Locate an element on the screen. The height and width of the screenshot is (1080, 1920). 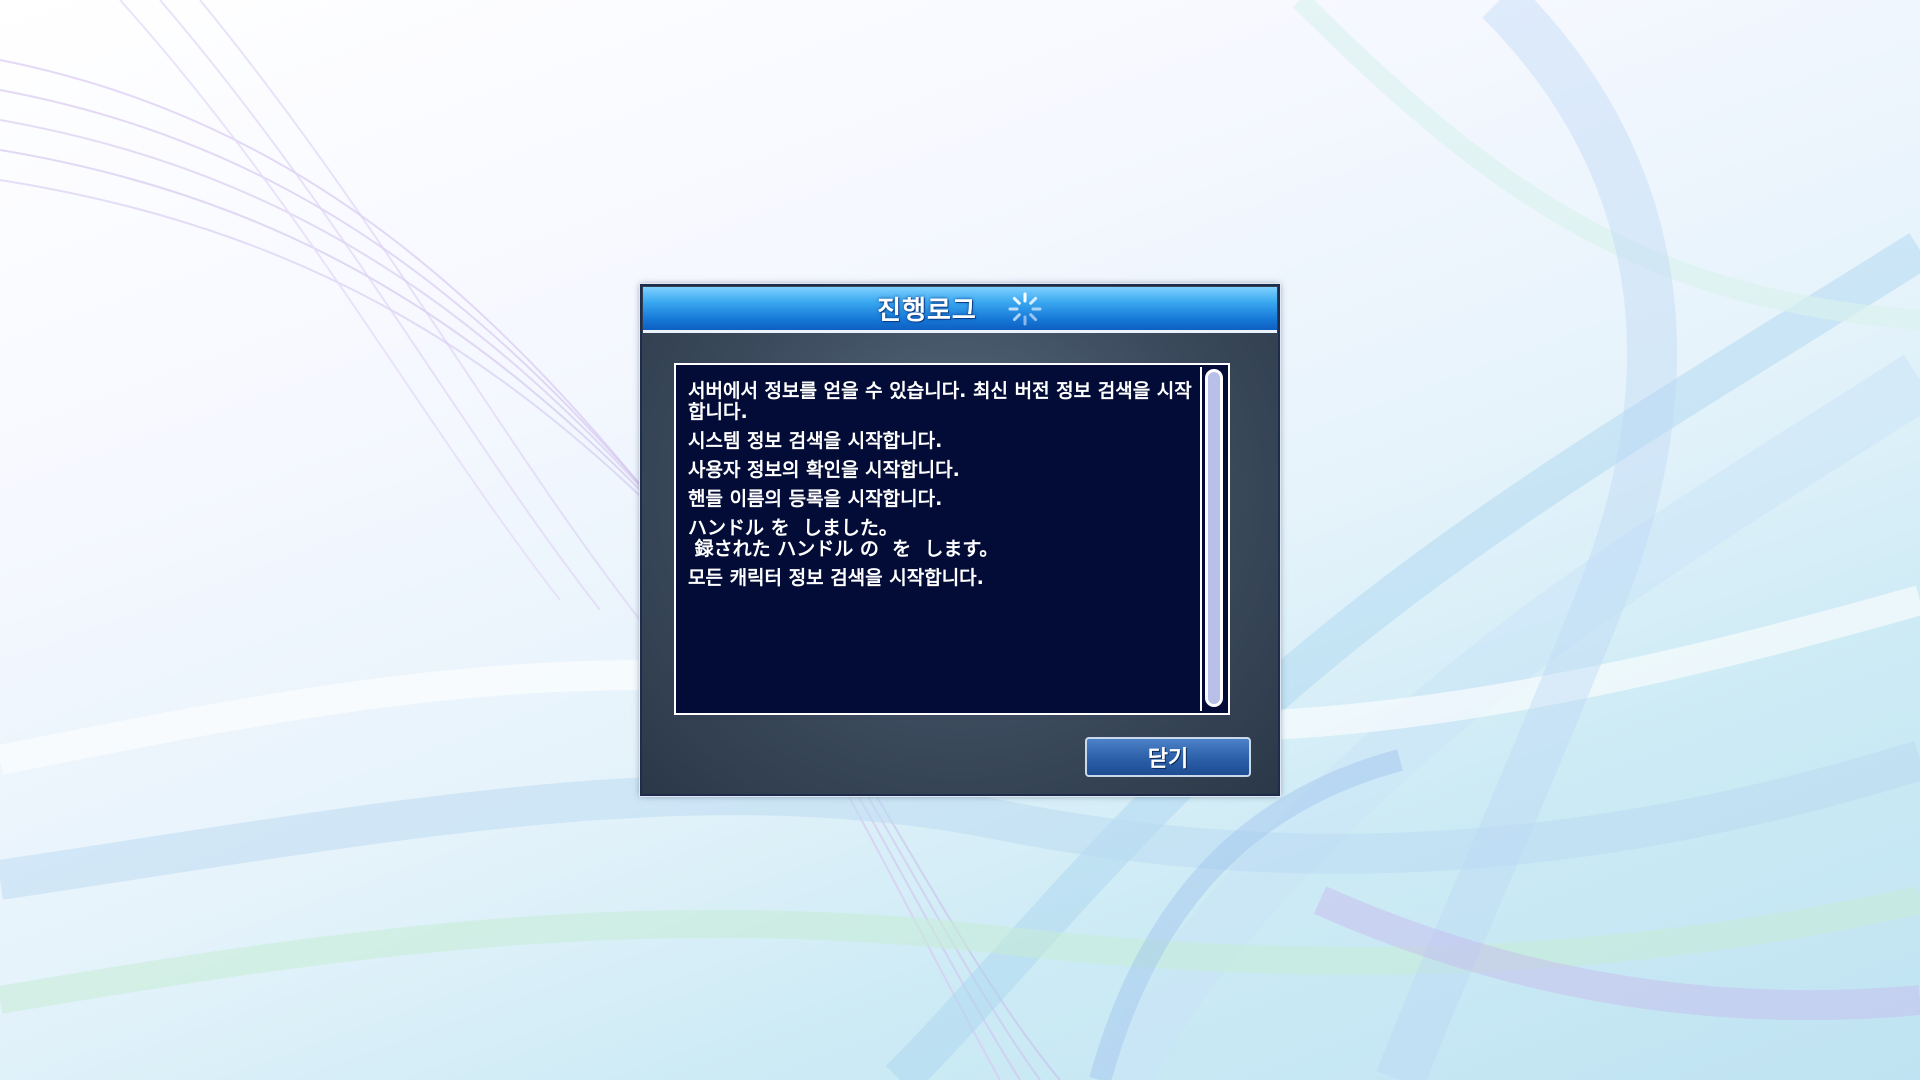
log-scrollbar is located at coordinates (1213, 539).